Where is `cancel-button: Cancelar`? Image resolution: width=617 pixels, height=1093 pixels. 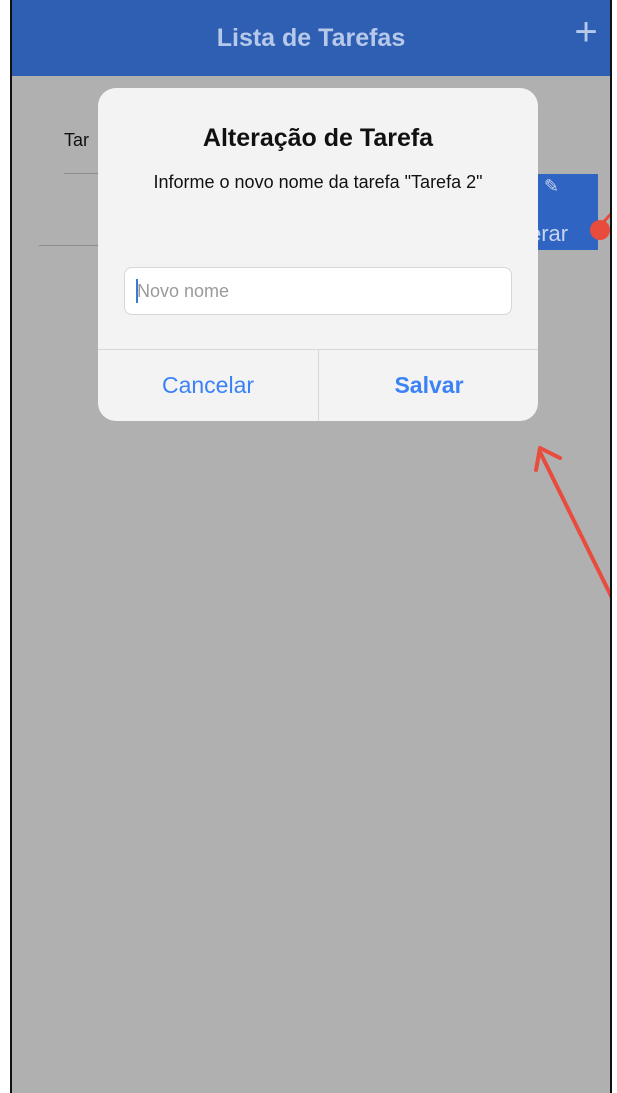 cancel-button: Cancelar is located at coordinates (208, 385).